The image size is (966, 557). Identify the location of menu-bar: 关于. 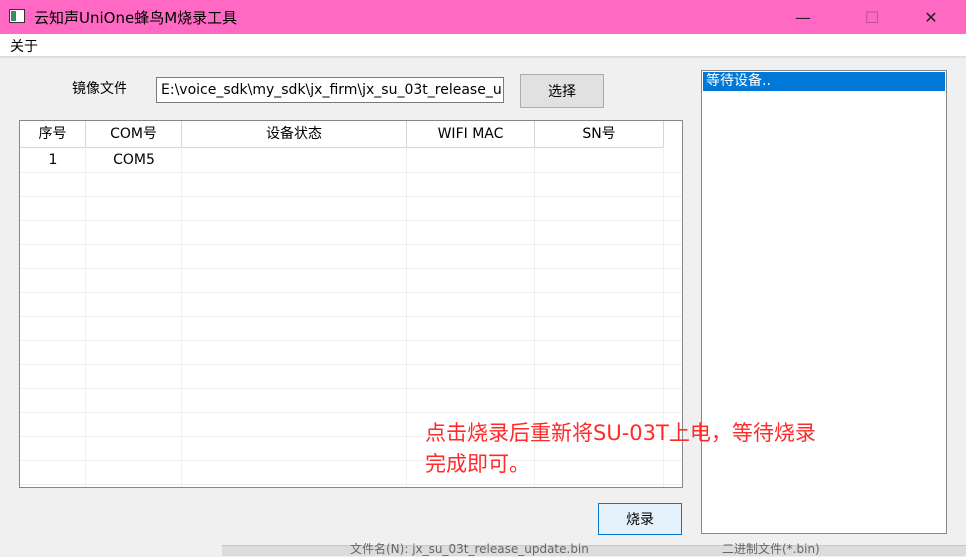
(483, 45).